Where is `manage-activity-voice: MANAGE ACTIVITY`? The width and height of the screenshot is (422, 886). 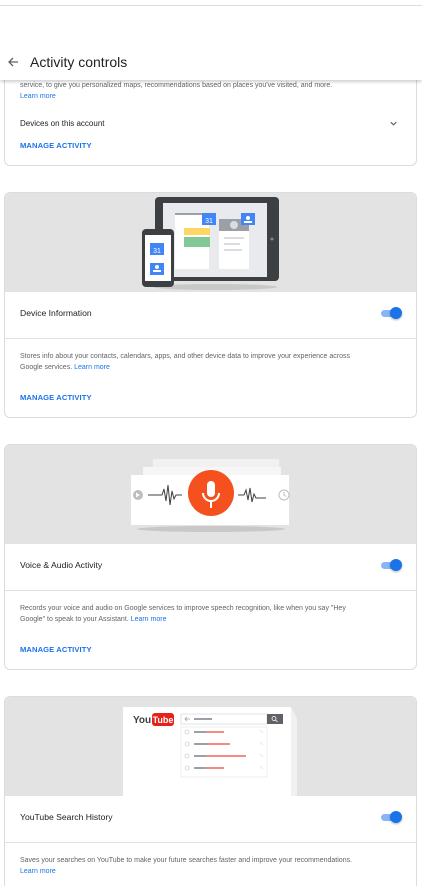
manage-activity-voice: MANAGE ACTIVITY is located at coordinates (56, 649).